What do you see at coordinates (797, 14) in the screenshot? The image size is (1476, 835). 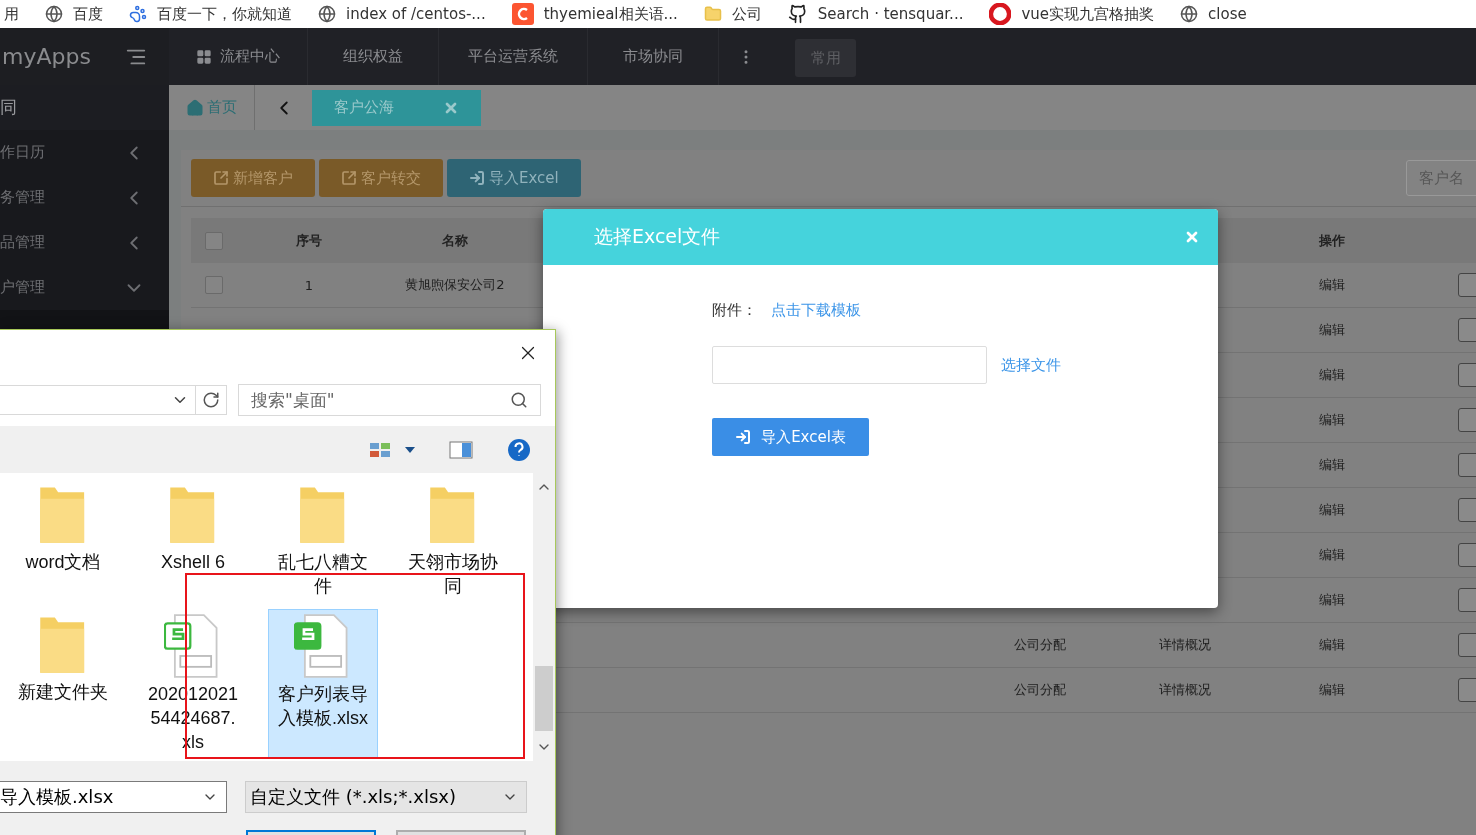 I see `github-icon` at bounding box center [797, 14].